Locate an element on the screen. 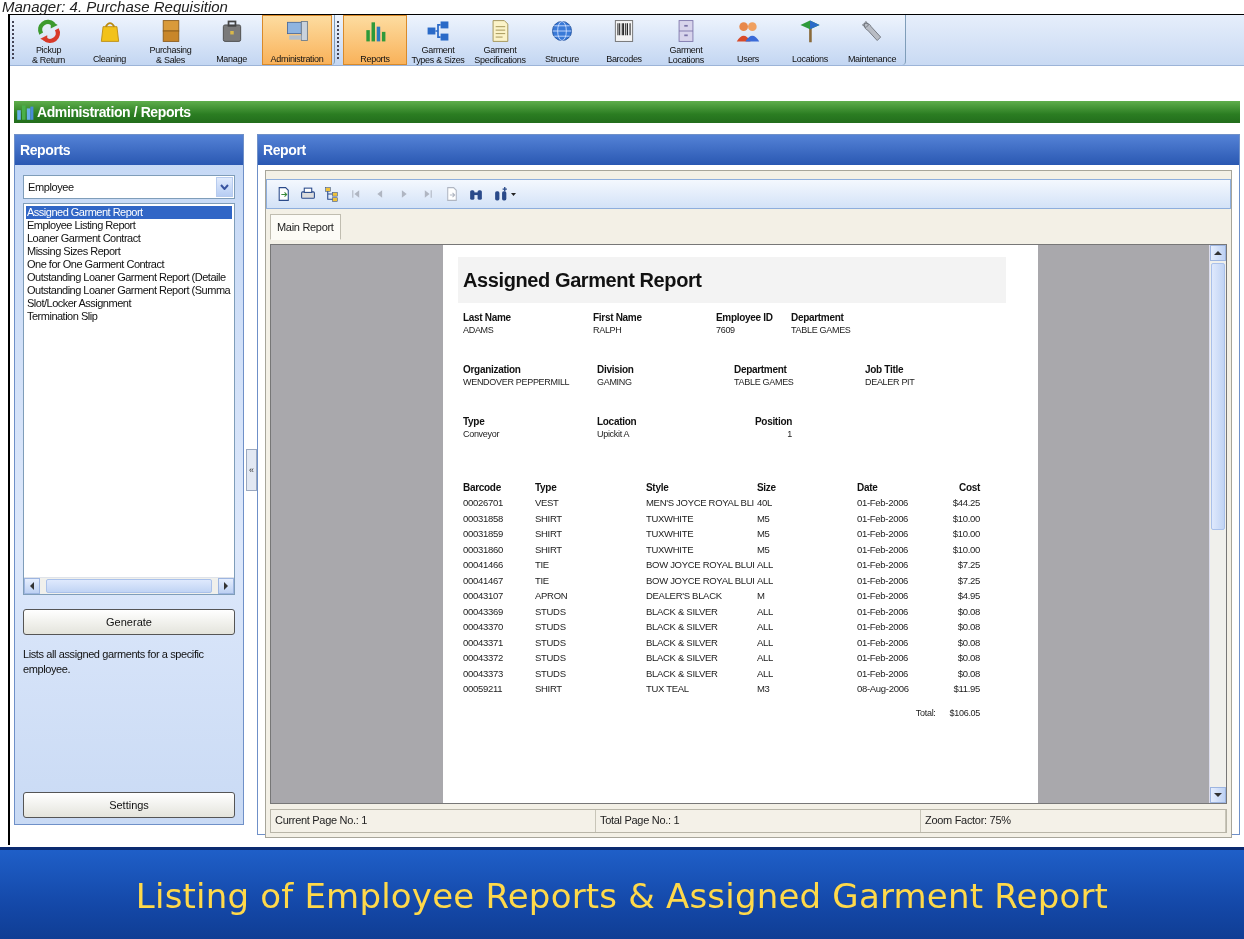 The image size is (1244, 939). slide-caption: Manager: 4. Purchase Requisition is located at coordinates (115, 7).